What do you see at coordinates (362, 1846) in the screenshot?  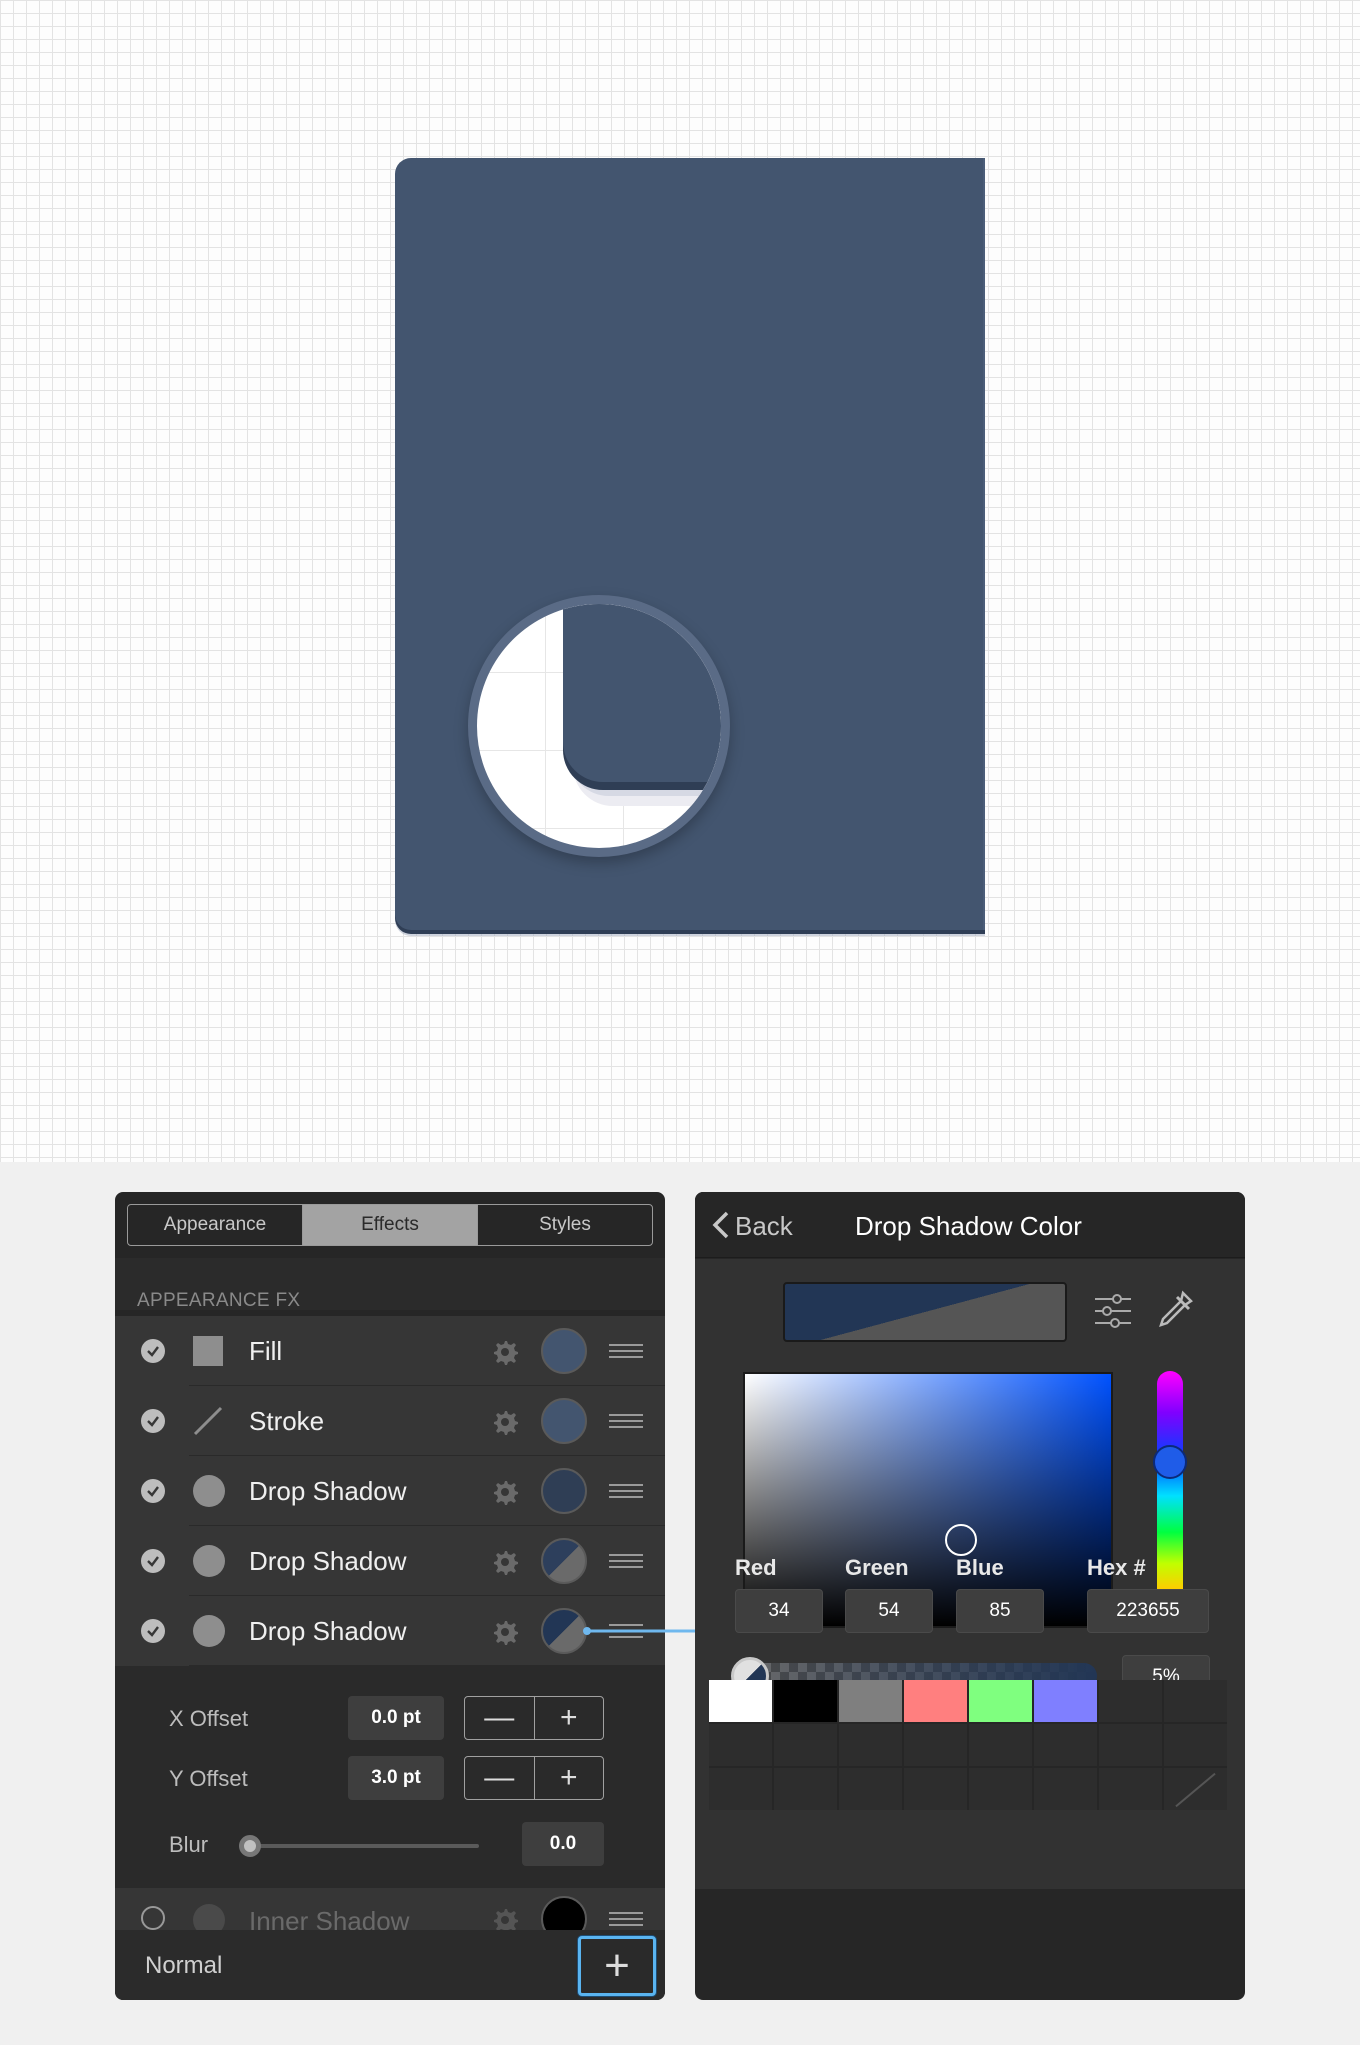 I see `blur-slider` at bounding box center [362, 1846].